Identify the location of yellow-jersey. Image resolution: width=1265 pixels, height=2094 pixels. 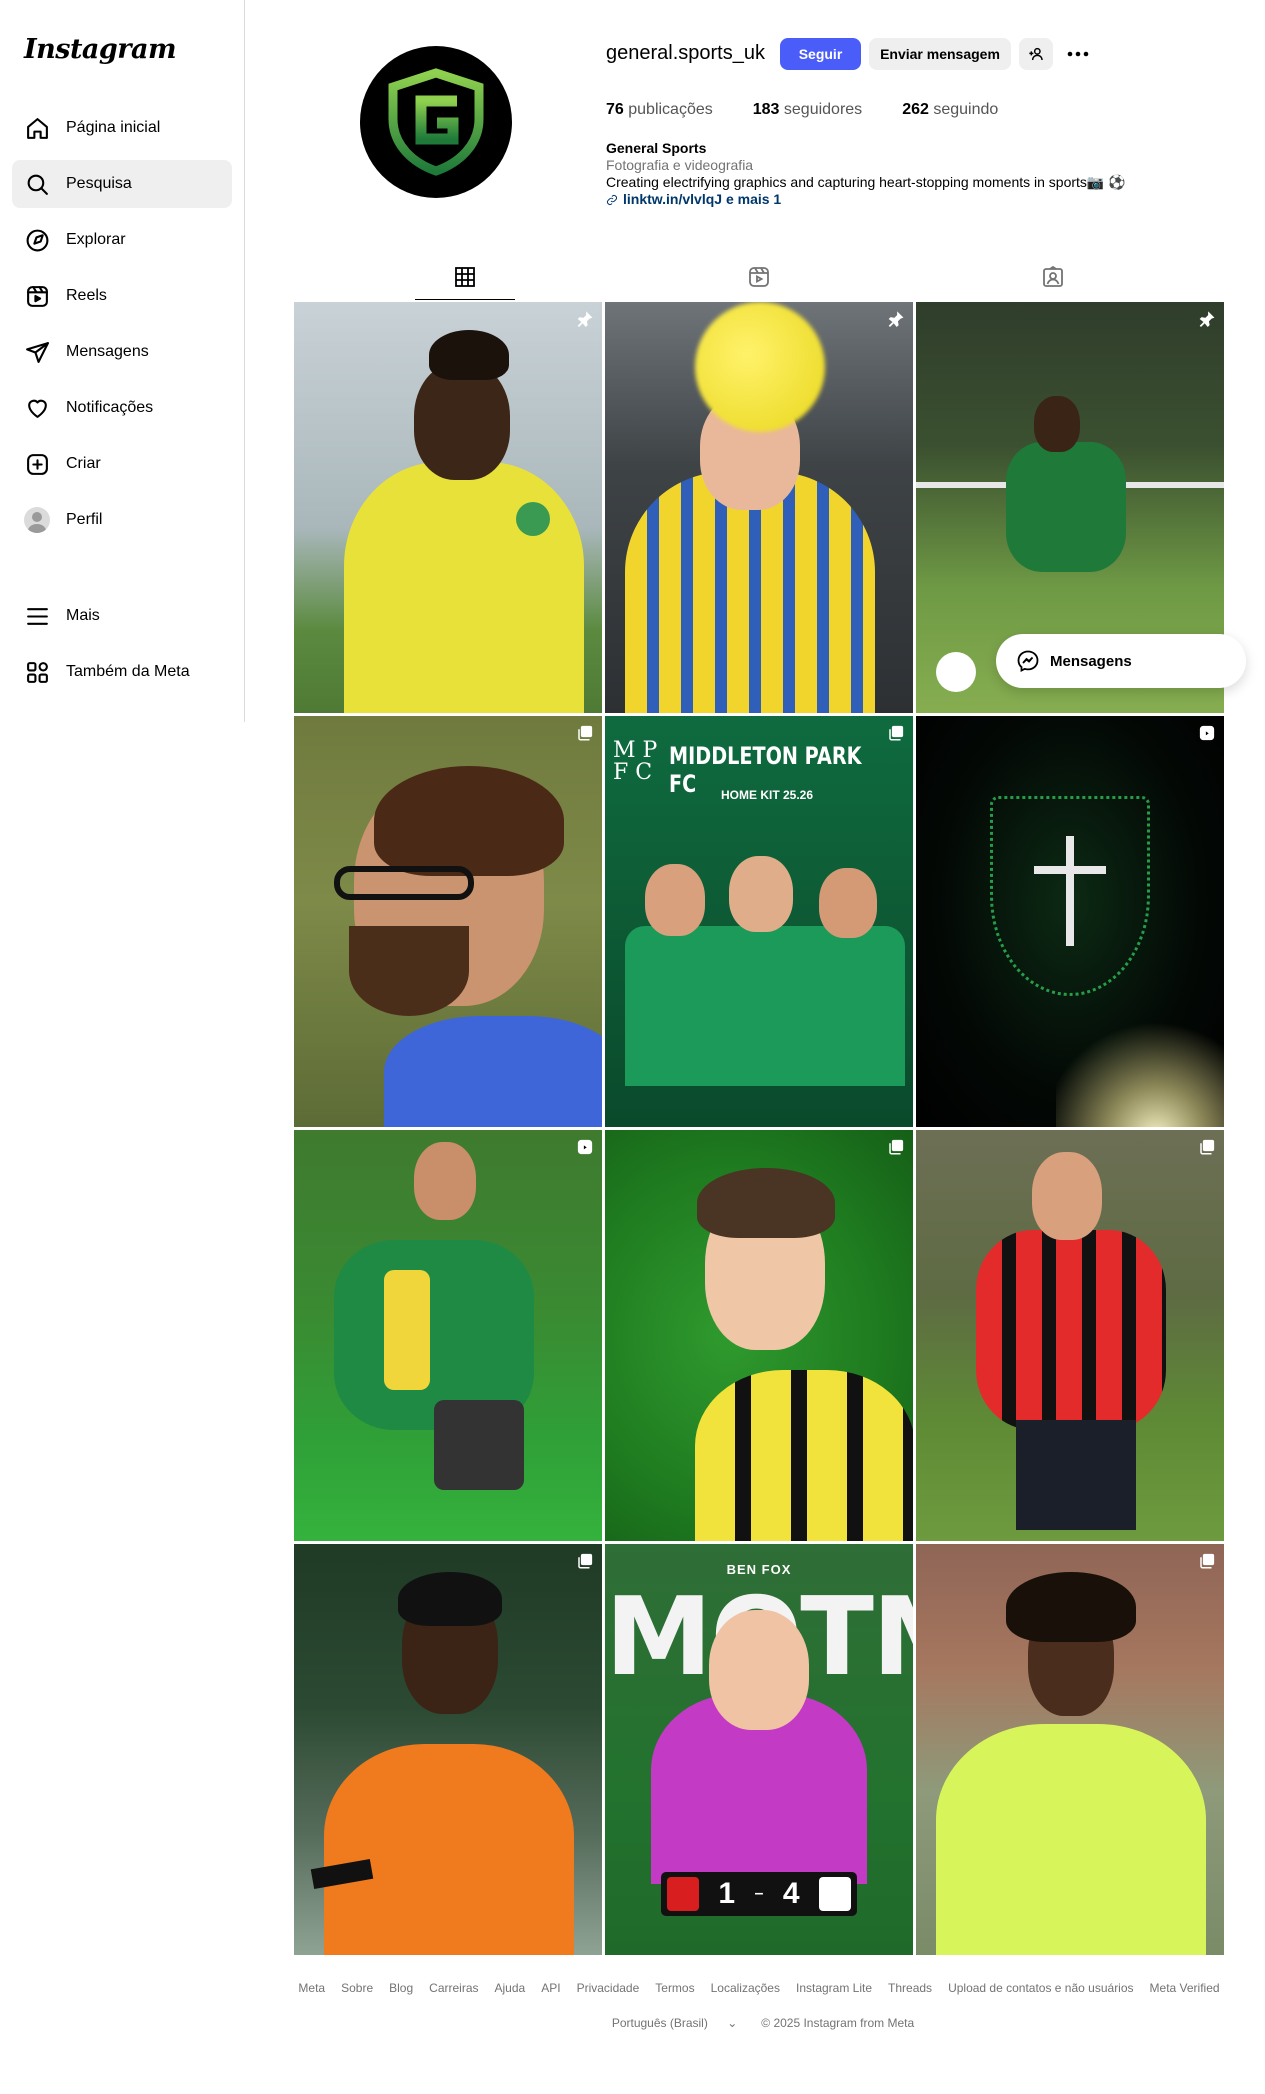
(464, 587).